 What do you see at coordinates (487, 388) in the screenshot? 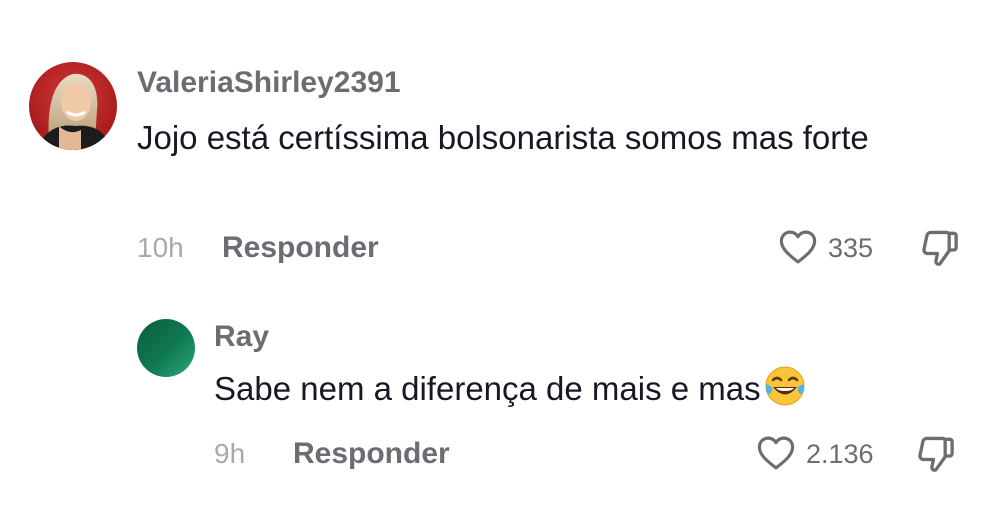
I see `comment-text-content: Sabe nem a diferença de mais e mas` at bounding box center [487, 388].